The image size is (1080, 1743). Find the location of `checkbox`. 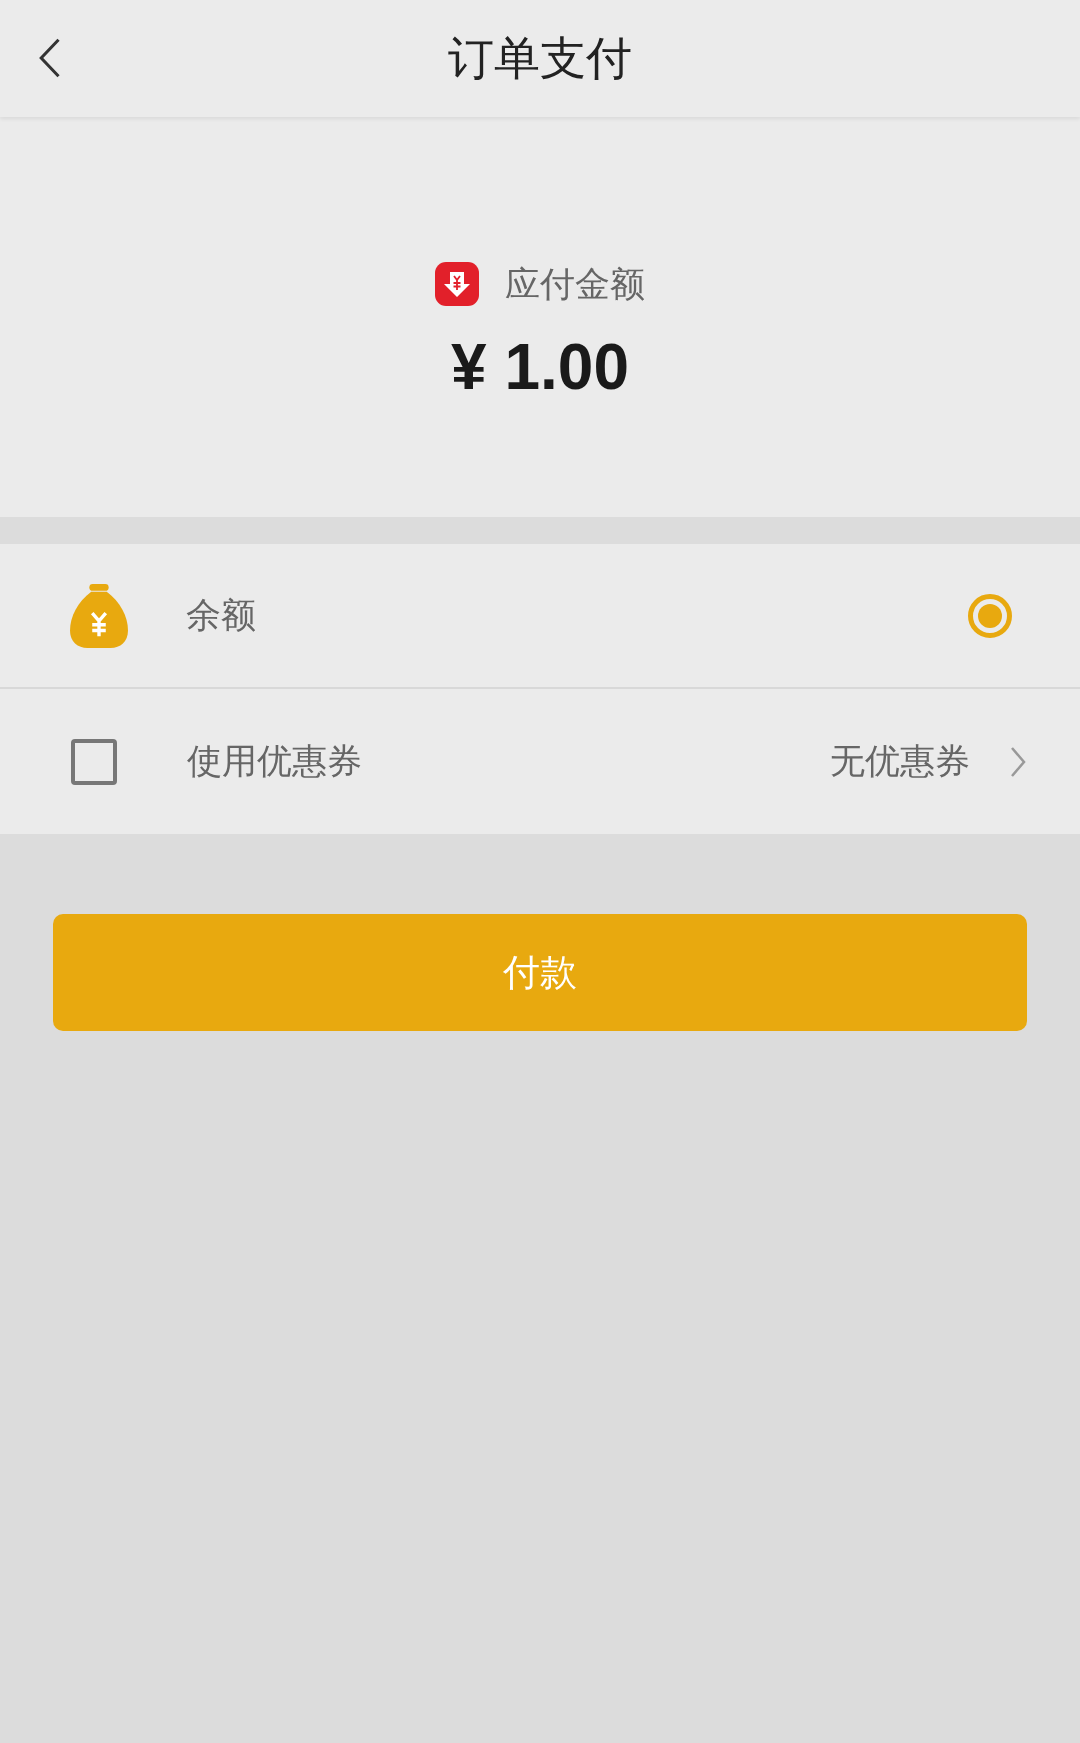

checkbox is located at coordinates (94, 761).